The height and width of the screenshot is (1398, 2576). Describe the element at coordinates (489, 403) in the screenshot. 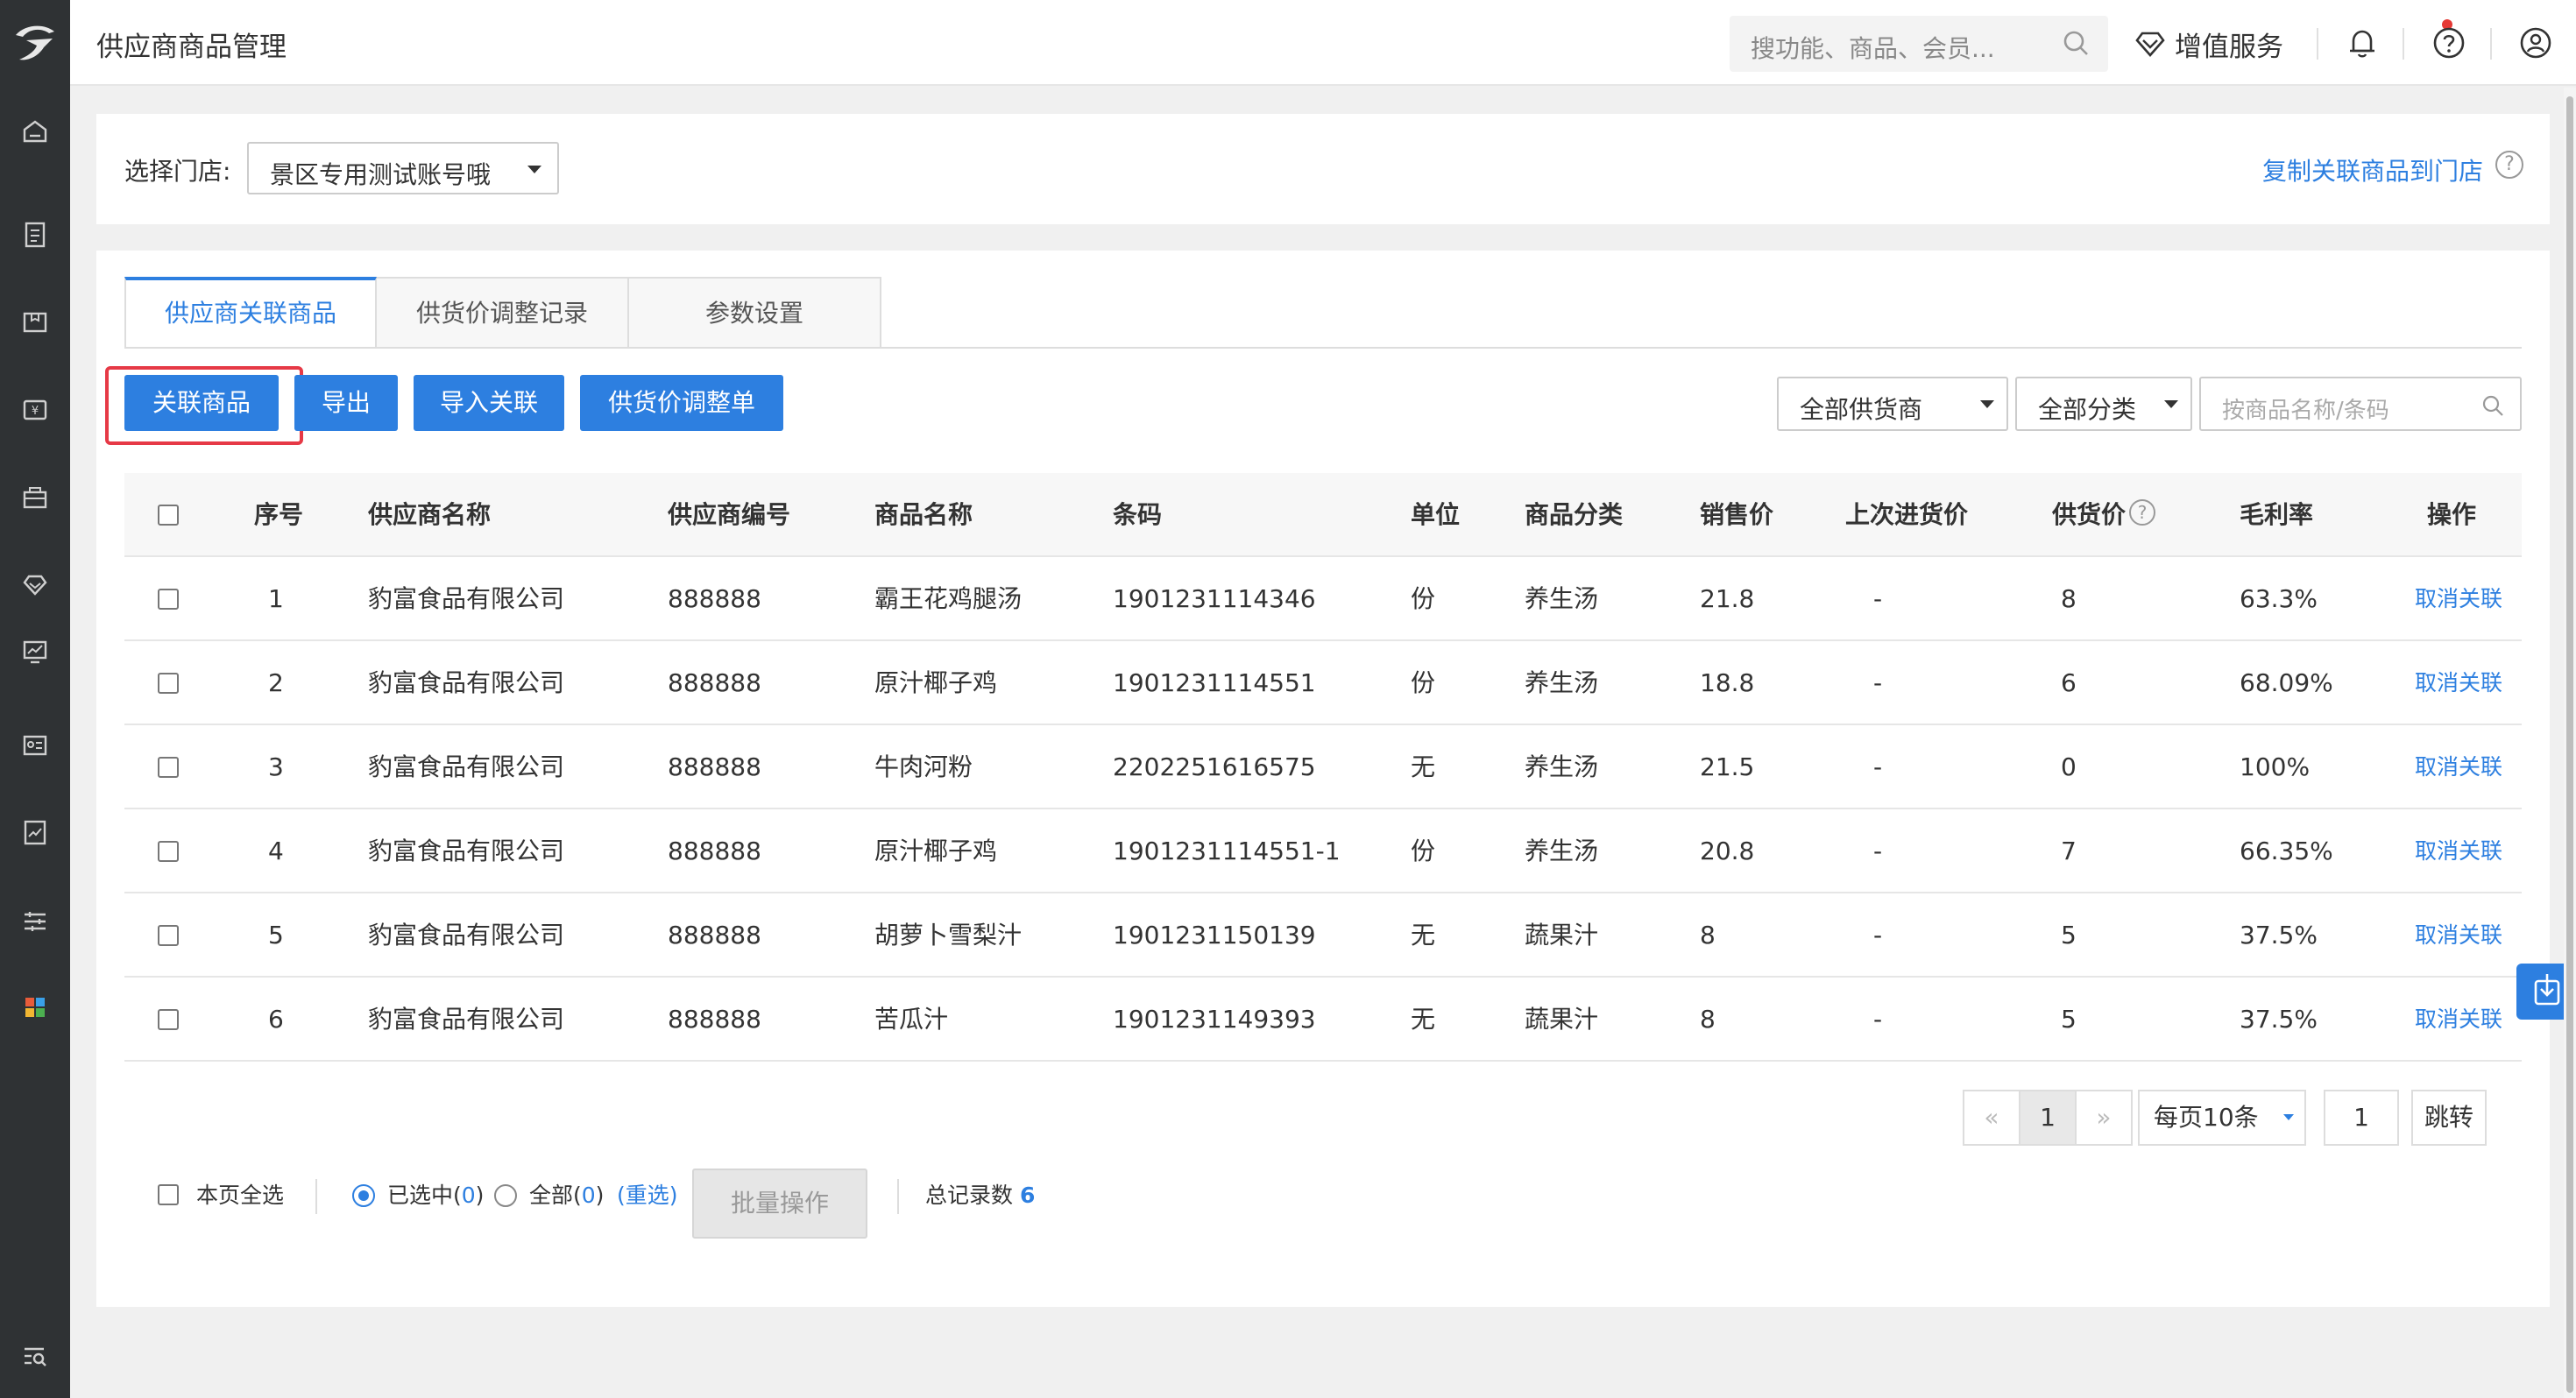

I see `import-link-button: 导入关联` at that location.